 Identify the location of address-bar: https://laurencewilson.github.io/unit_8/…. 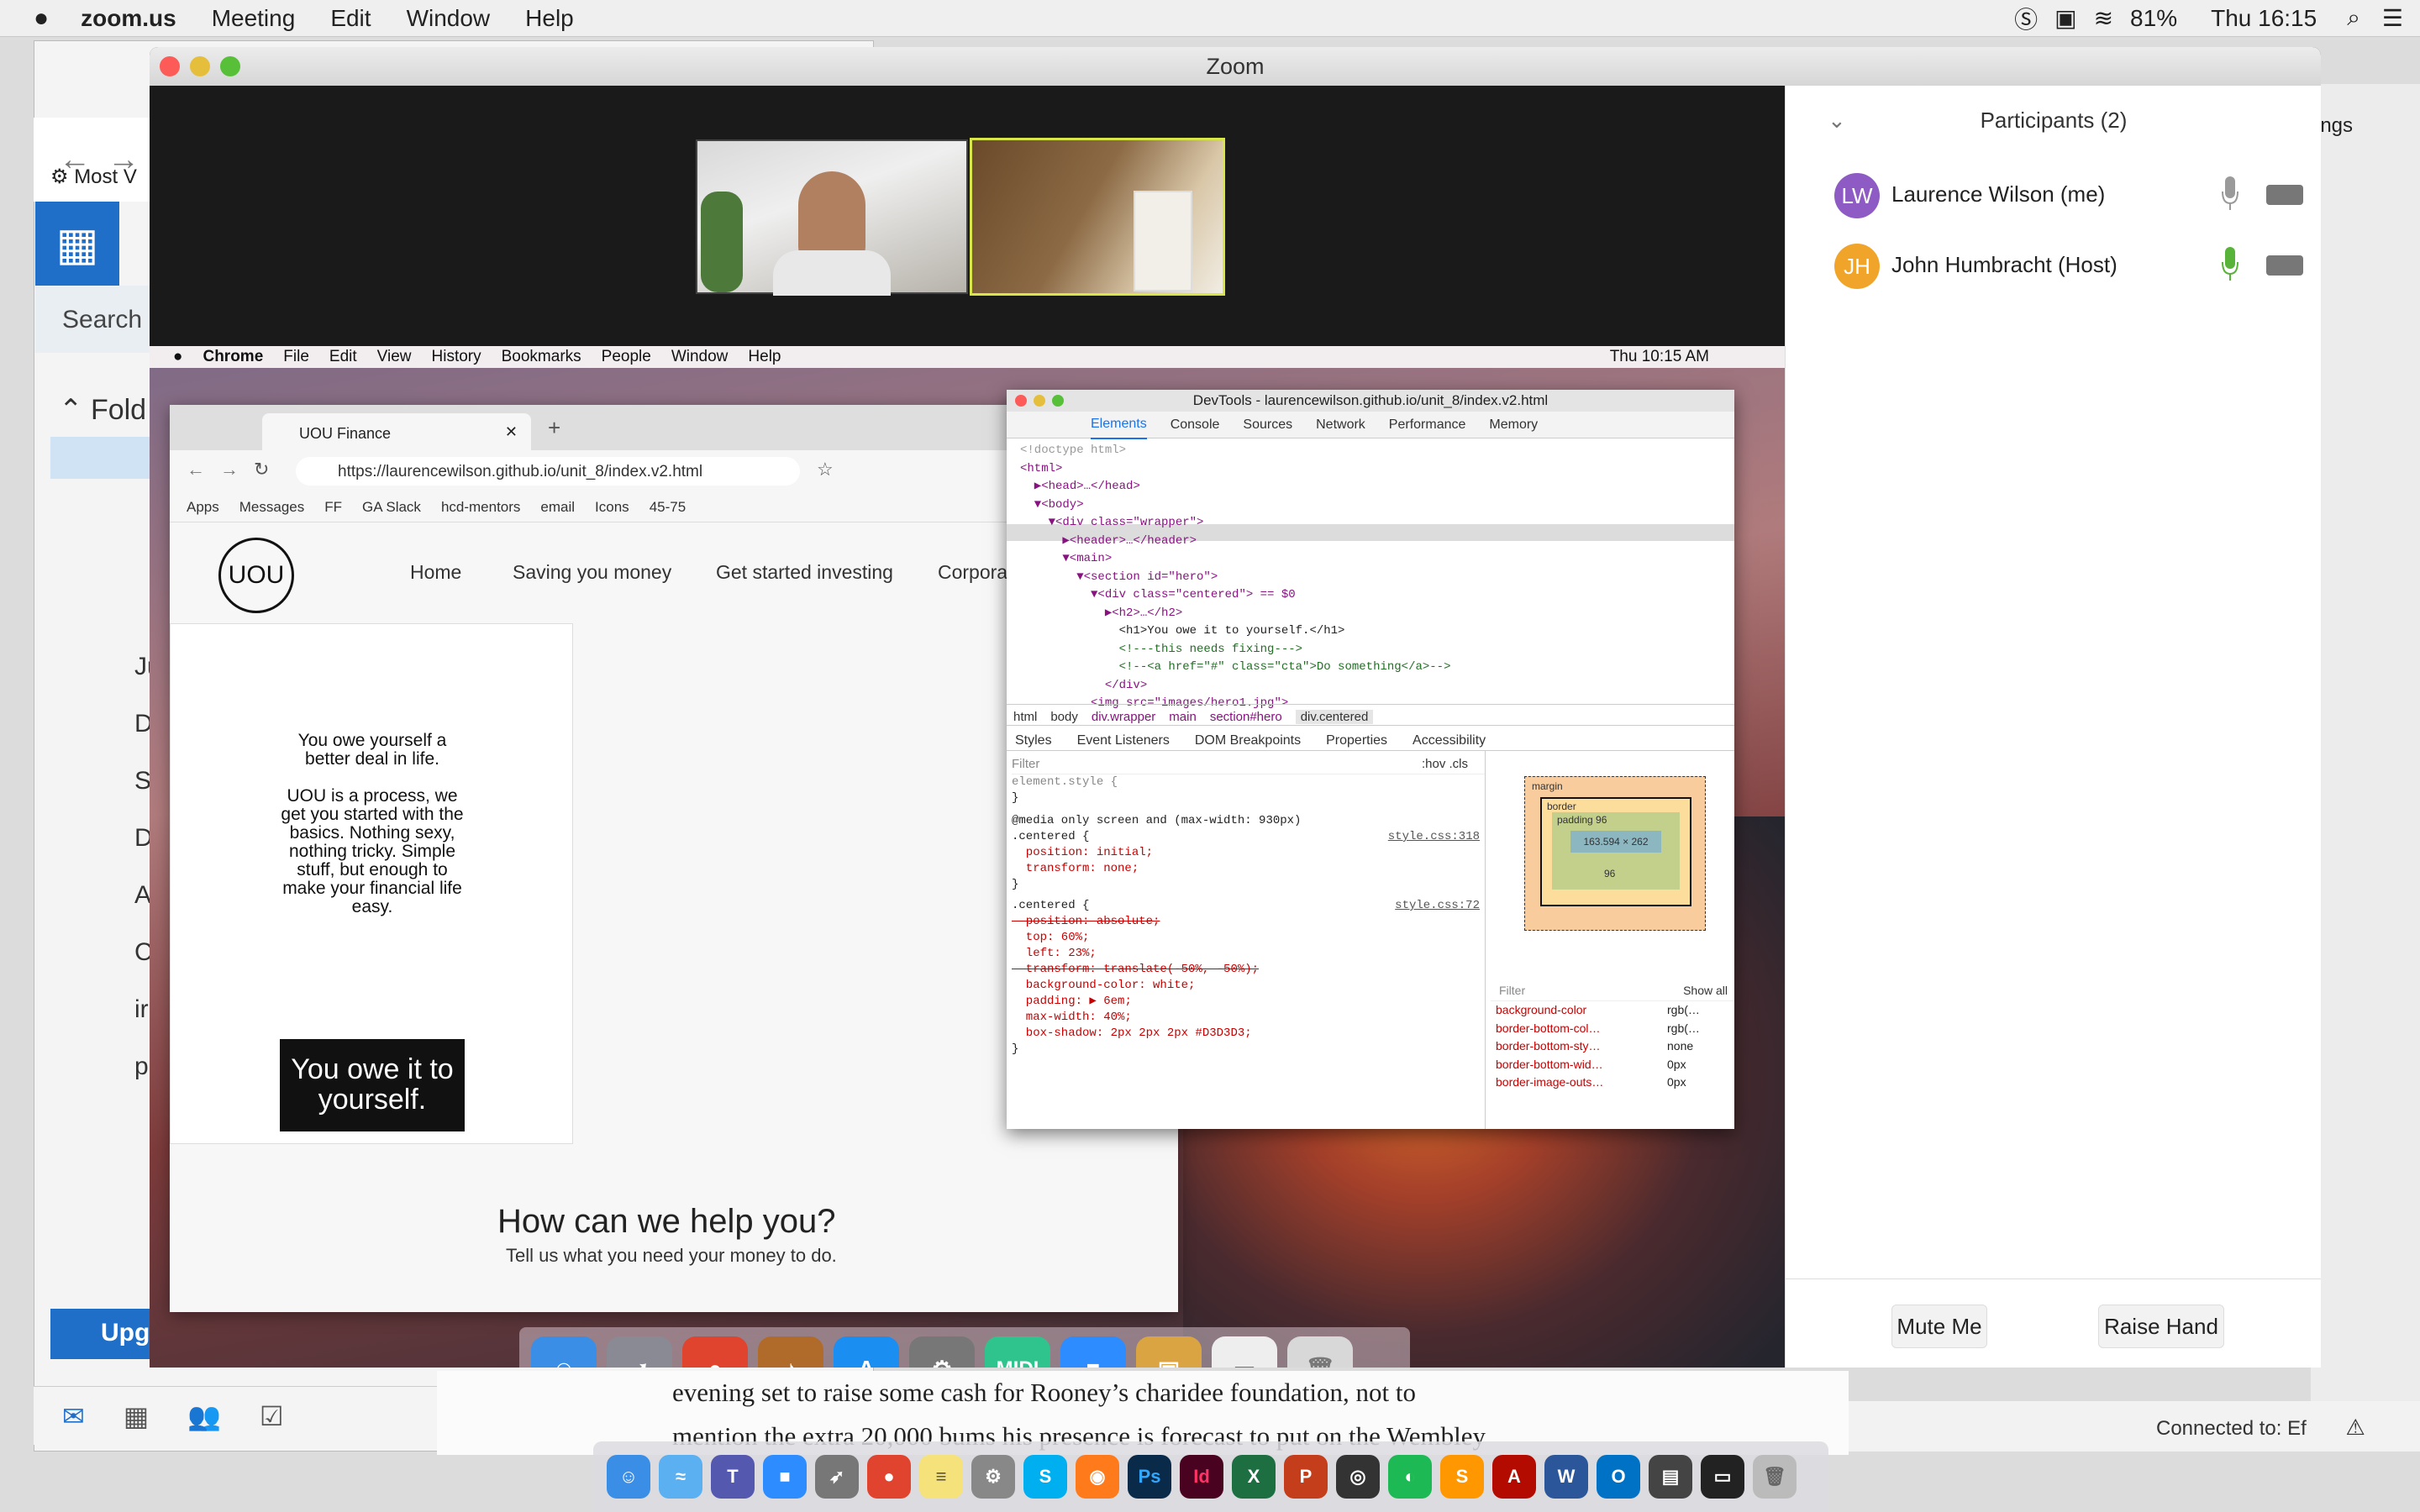
(548, 471).